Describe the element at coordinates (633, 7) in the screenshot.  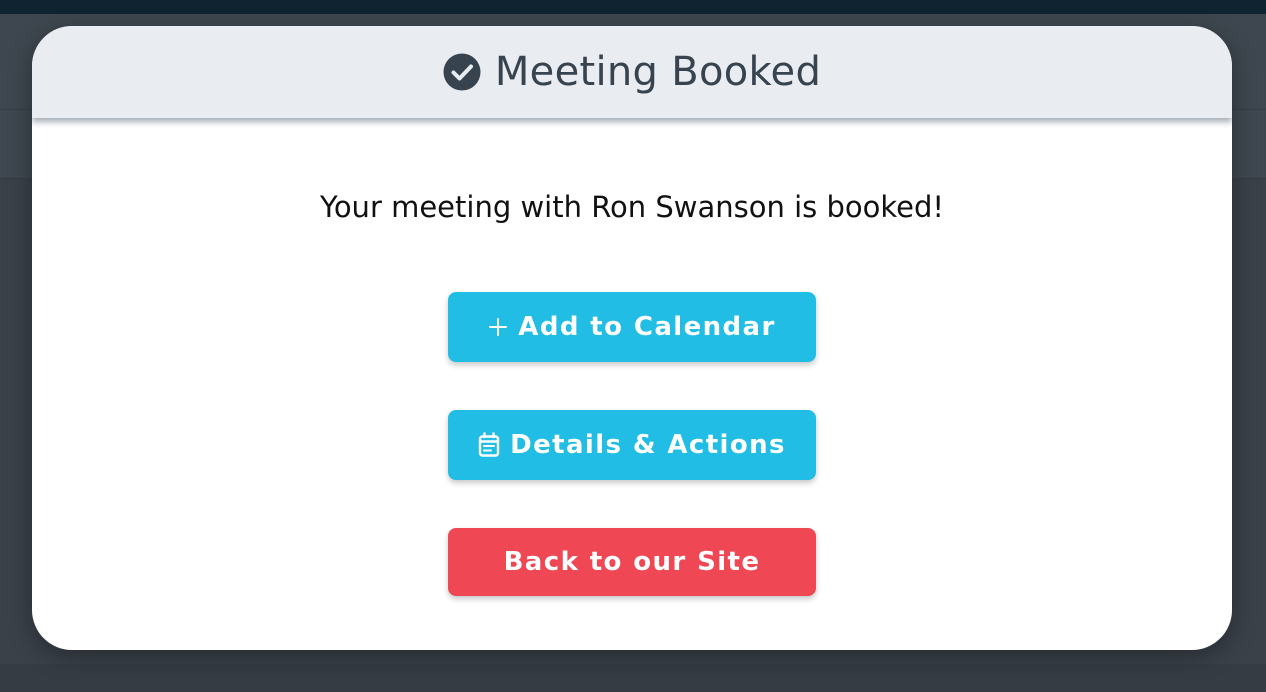
I see `background-topbar` at that location.